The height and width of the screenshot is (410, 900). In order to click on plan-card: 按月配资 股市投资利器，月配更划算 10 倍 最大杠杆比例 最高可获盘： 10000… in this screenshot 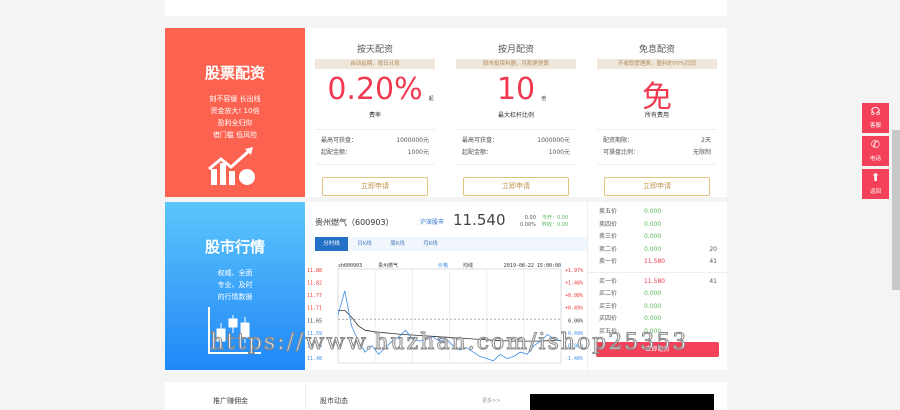, I will do `click(516, 112)`.